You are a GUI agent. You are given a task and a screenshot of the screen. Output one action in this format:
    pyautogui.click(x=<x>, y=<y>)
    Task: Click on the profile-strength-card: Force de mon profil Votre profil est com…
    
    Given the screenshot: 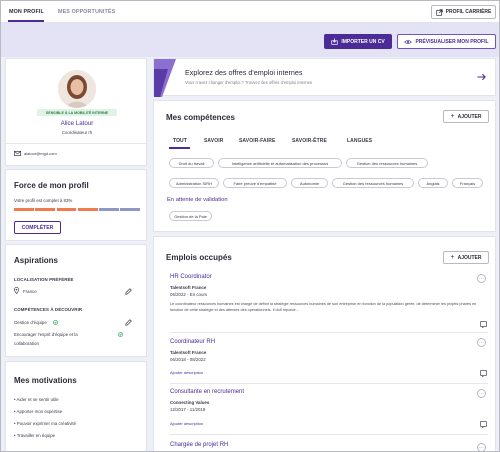 What is the action you would take?
    pyautogui.click(x=76, y=205)
    